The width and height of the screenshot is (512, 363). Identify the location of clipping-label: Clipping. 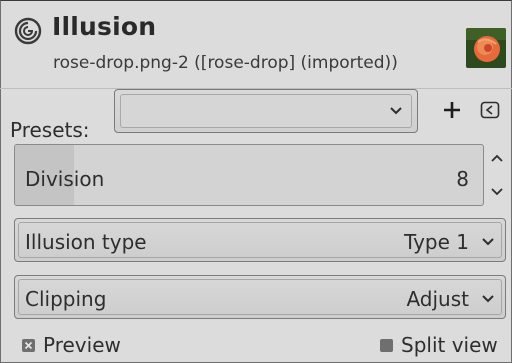
(66, 299).